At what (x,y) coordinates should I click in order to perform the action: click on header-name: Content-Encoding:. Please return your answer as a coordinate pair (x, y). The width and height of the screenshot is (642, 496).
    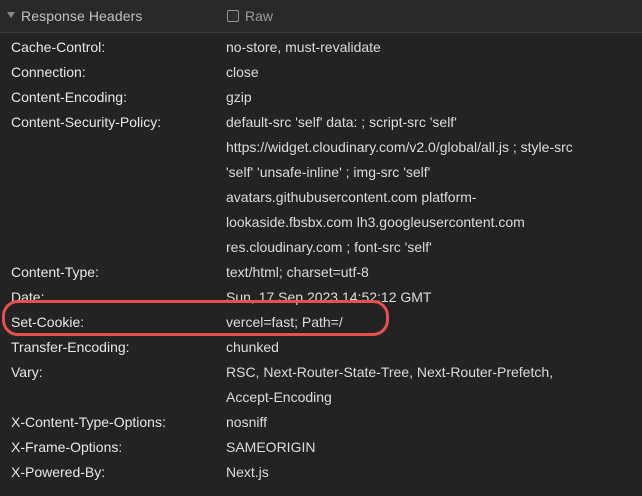
    Looking at the image, I should click on (69, 97).